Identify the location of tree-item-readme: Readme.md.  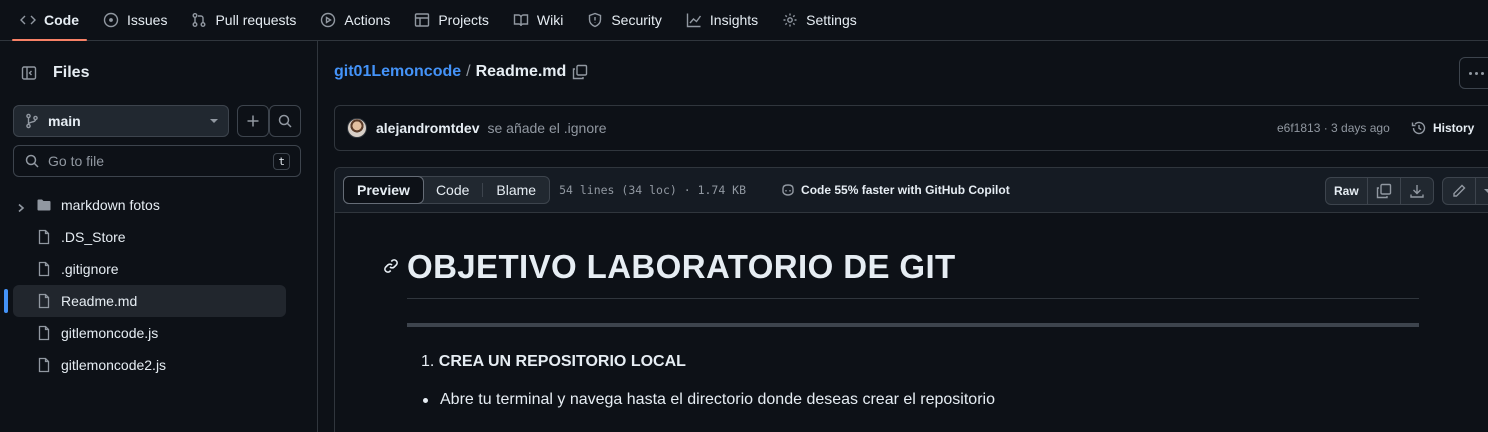
(145, 301).